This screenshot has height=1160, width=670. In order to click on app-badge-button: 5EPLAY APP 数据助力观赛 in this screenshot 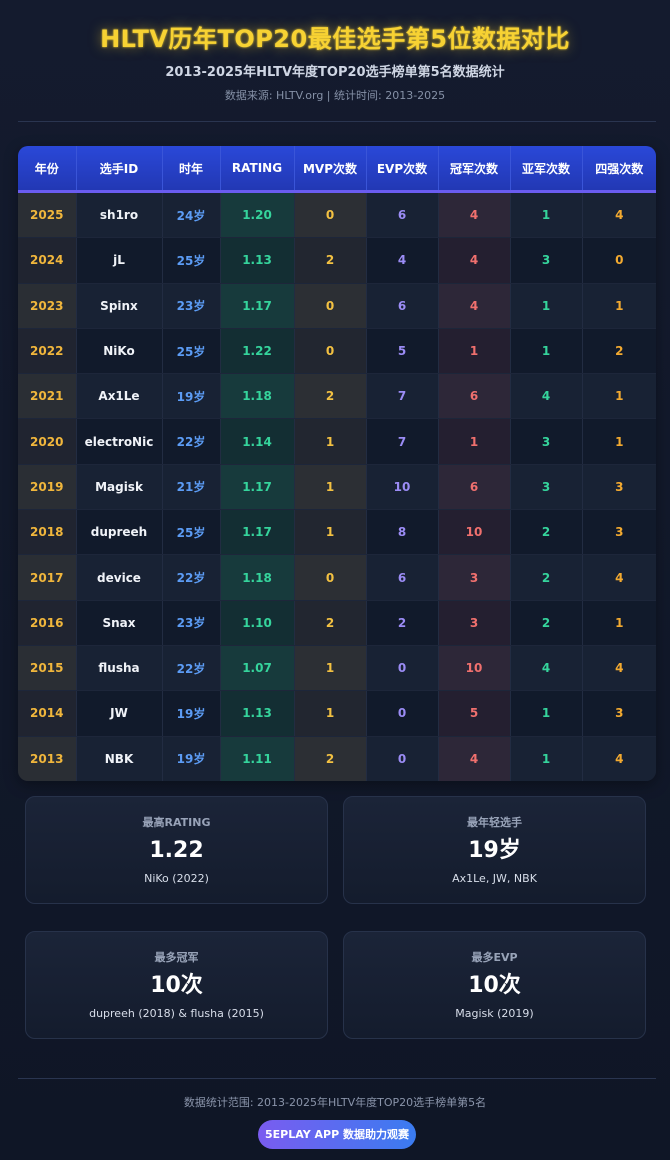, I will do `click(337, 1134)`.